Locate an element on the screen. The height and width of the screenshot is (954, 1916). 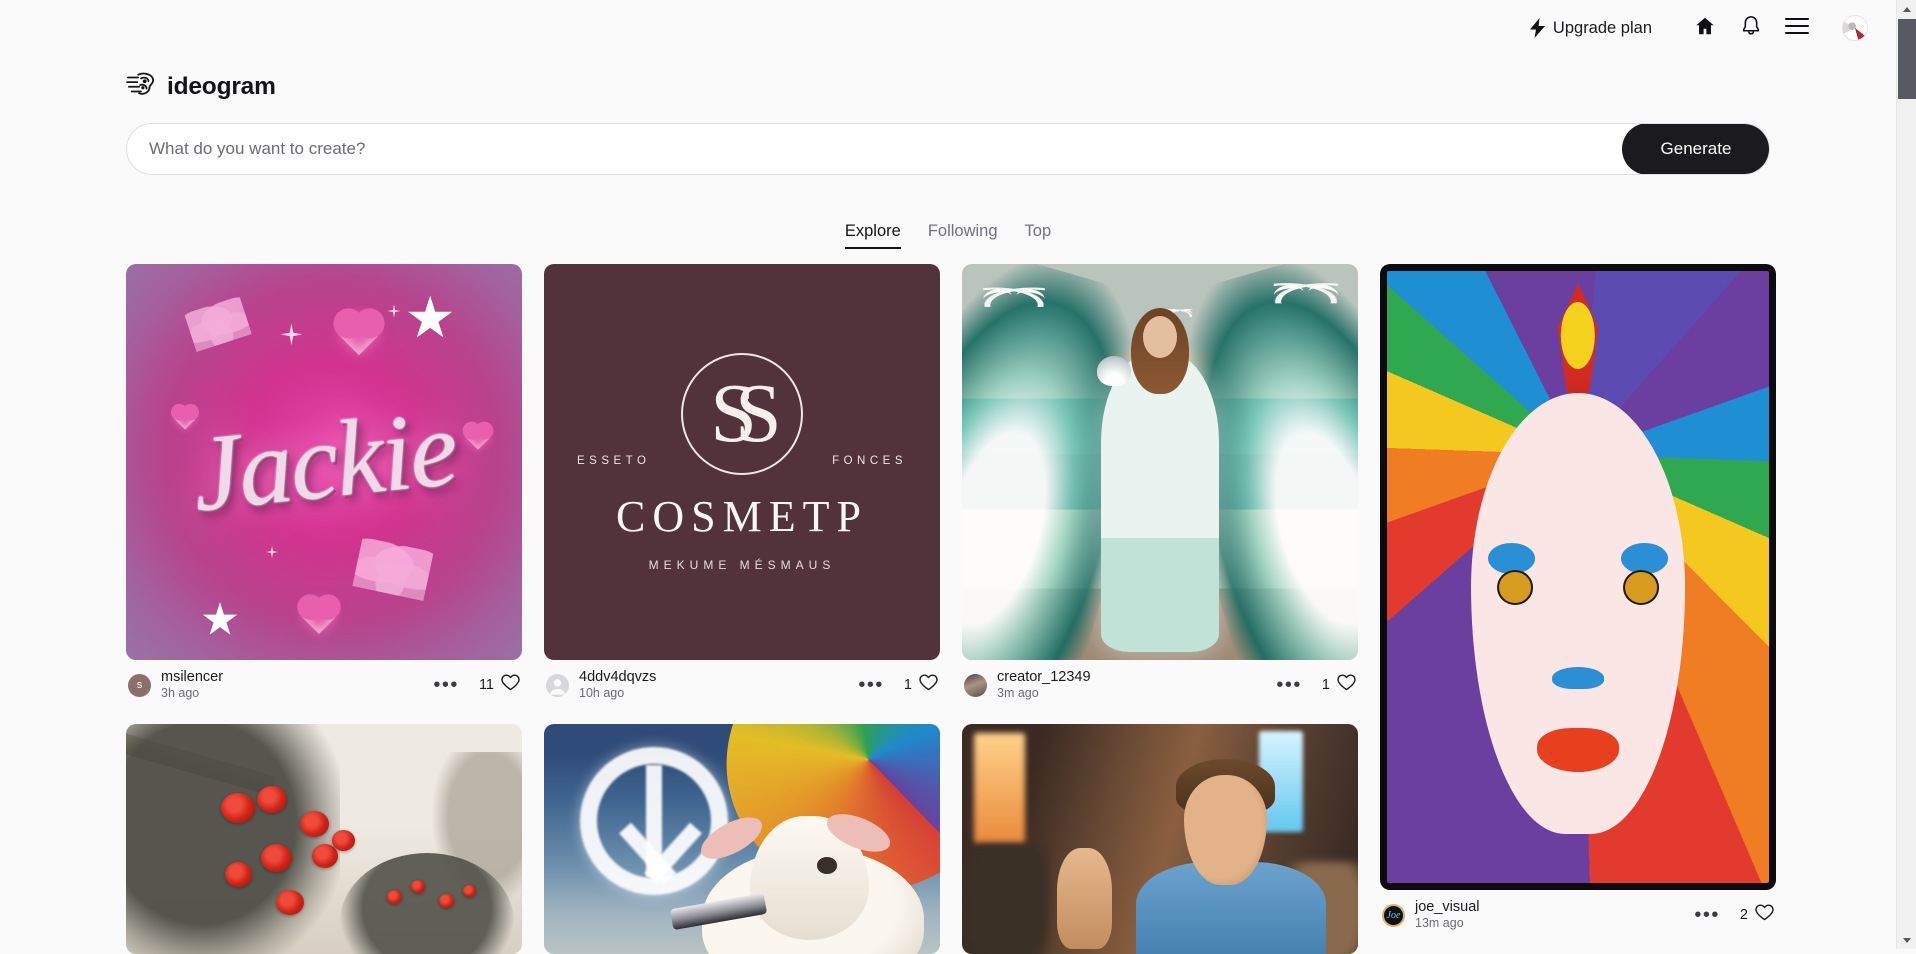
generate-button: Generate is located at coordinates (1695, 149).